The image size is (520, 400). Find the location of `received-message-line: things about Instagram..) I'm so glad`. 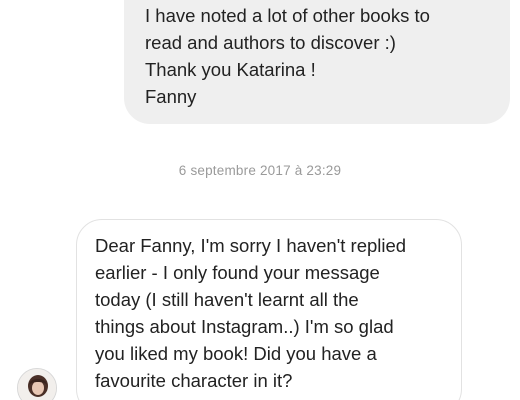

received-message-line: things about Instagram..) I'm so glad is located at coordinates (244, 326).